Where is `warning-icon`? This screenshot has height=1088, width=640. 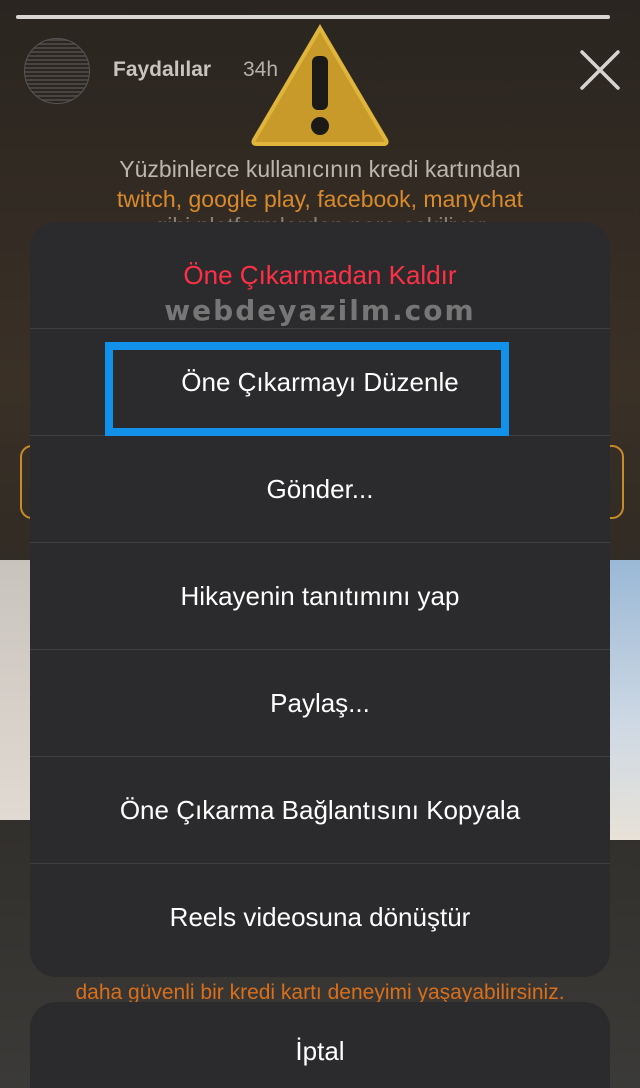 warning-icon is located at coordinates (320, 85).